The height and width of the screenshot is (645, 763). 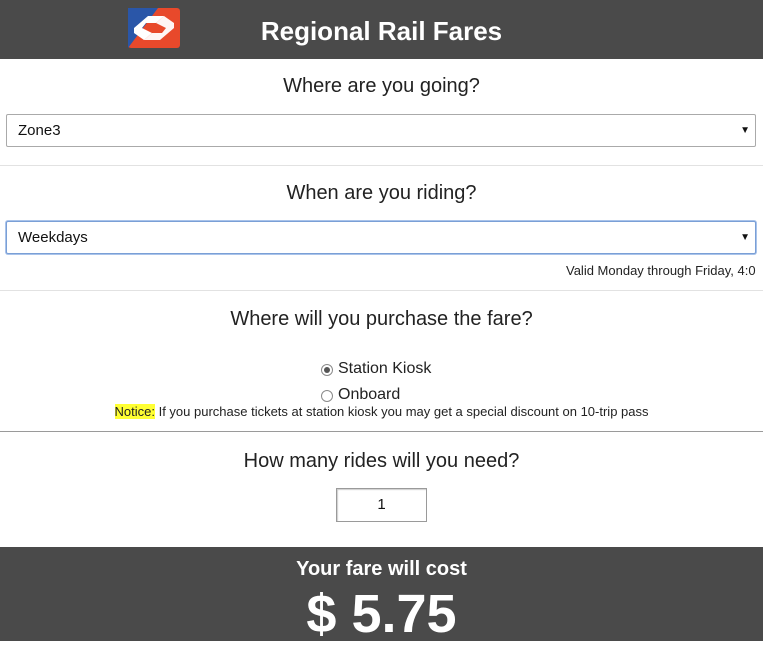 I want to click on purchase-question: Where will you purchase the fare?, so click(x=381, y=319).